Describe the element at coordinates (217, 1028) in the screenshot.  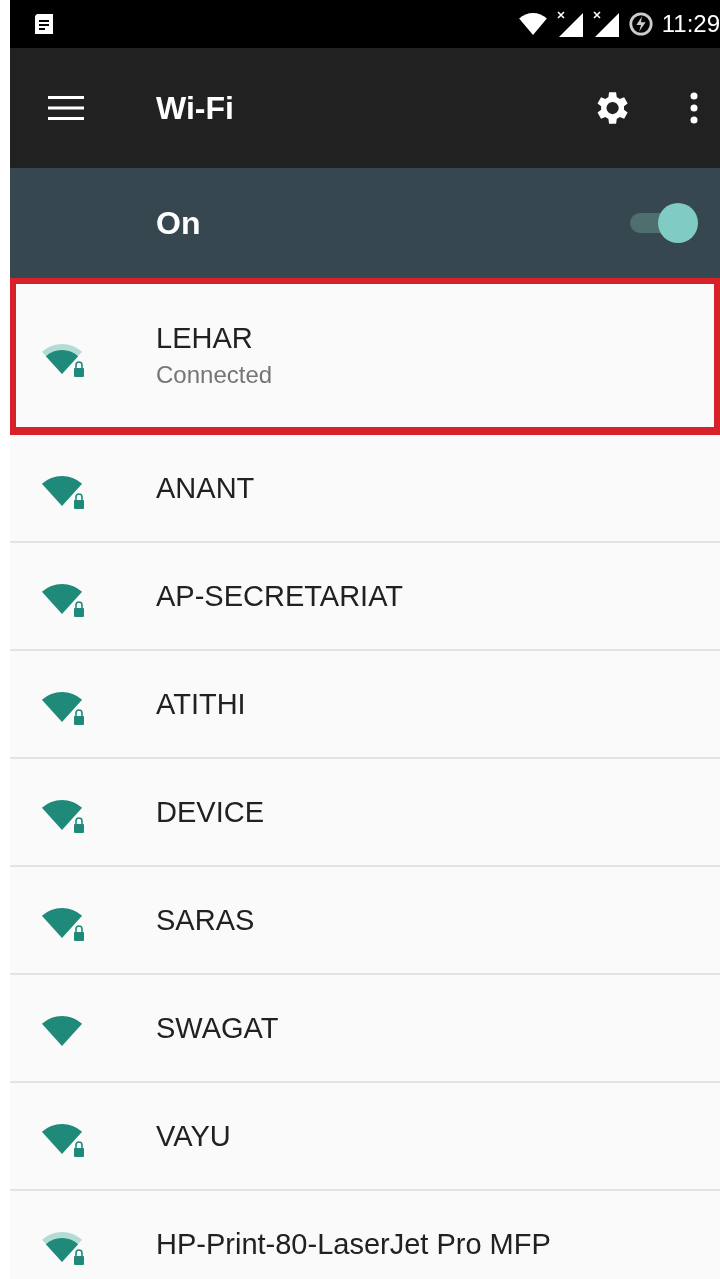
I see `network-name: SWAGAT` at that location.